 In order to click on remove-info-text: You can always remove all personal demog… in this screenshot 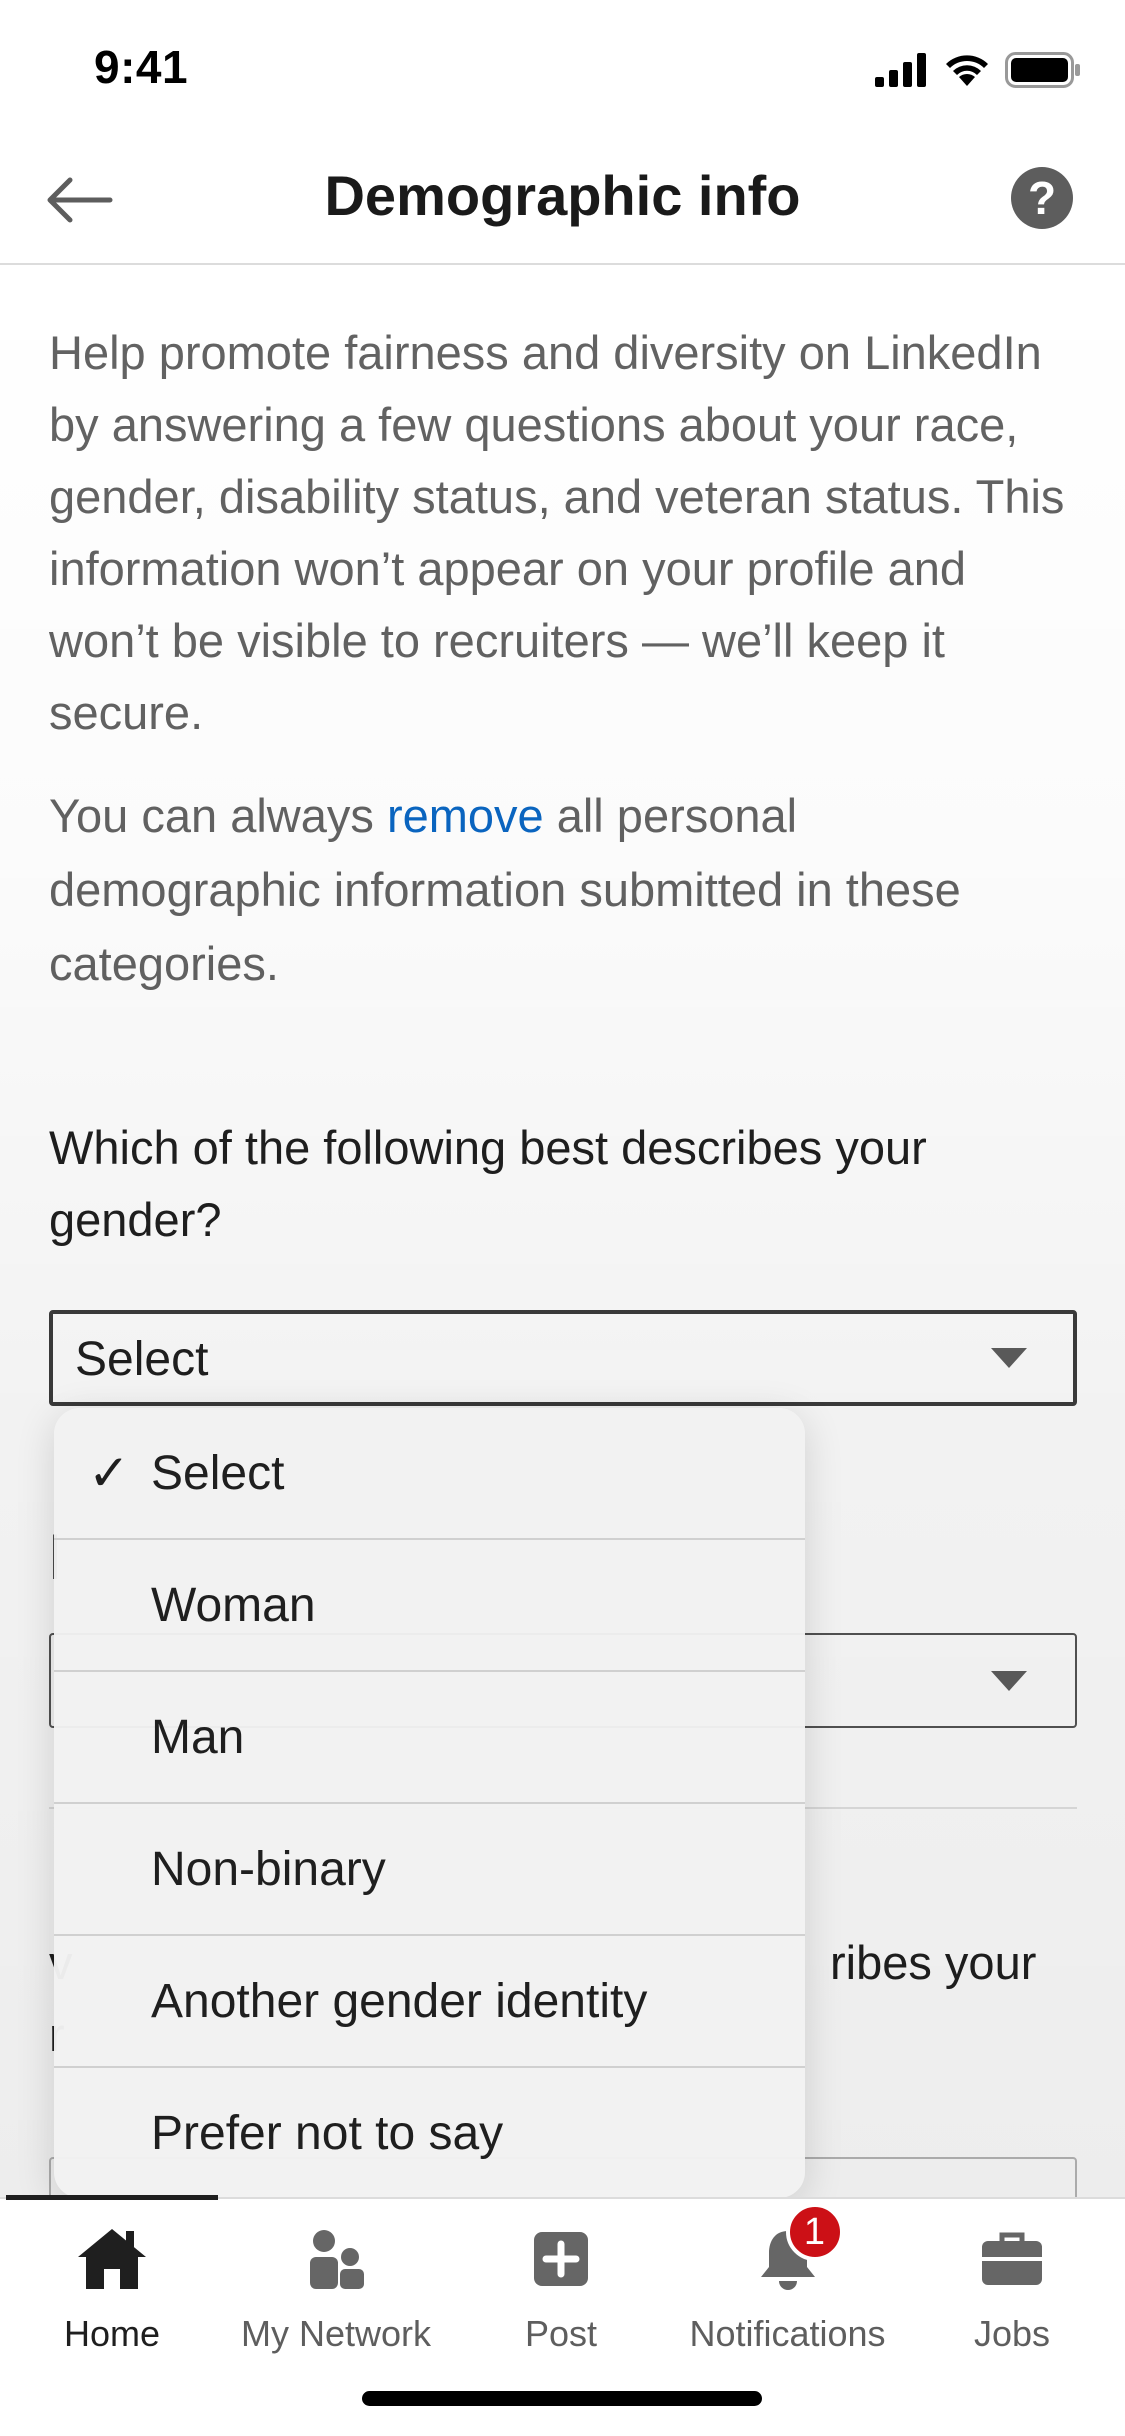, I will do `click(564, 890)`.